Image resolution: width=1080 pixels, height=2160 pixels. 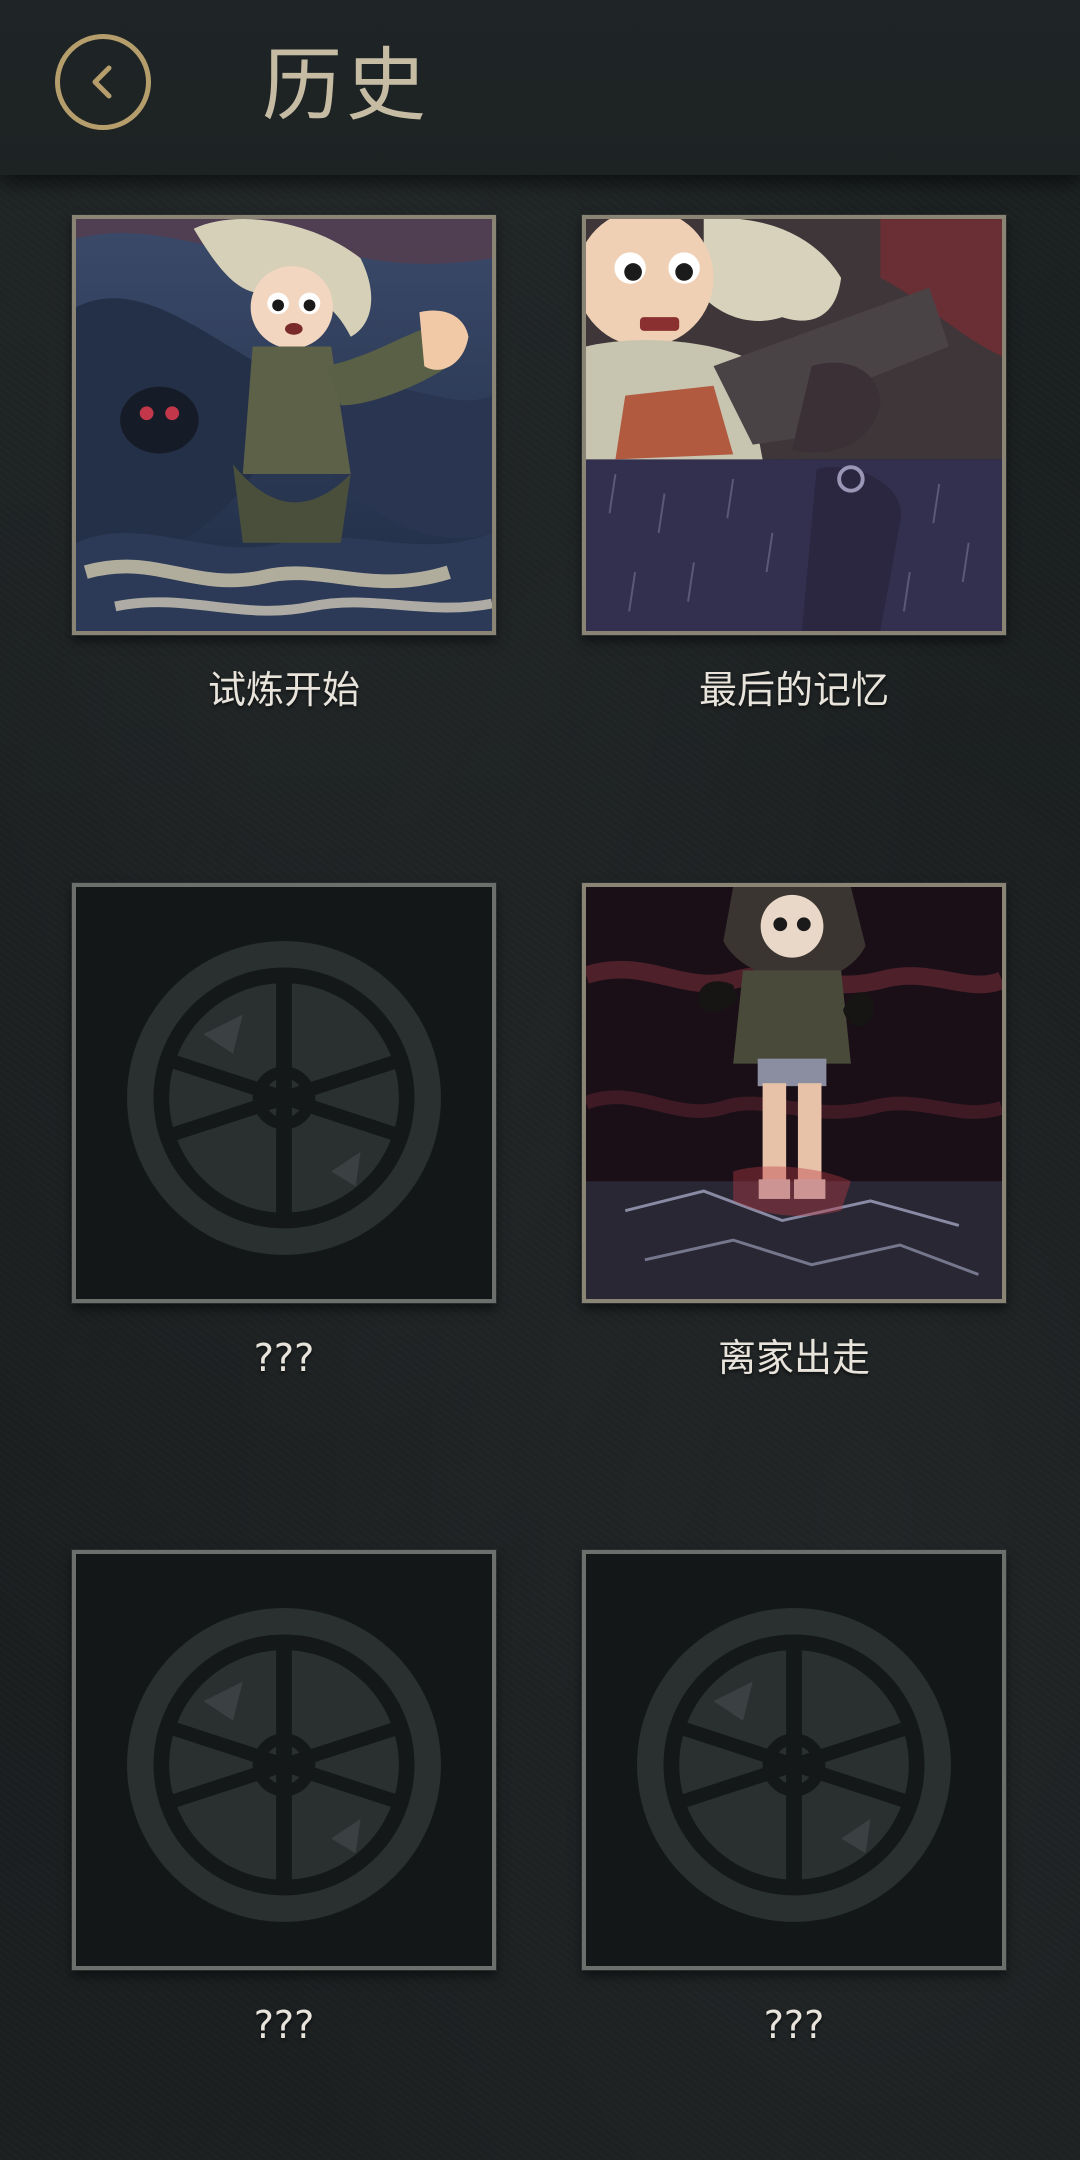 What do you see at coordinates (794, 2025) in the screenshot?
I see `history-caption-6: ???` at bounding box center [794, 2025].